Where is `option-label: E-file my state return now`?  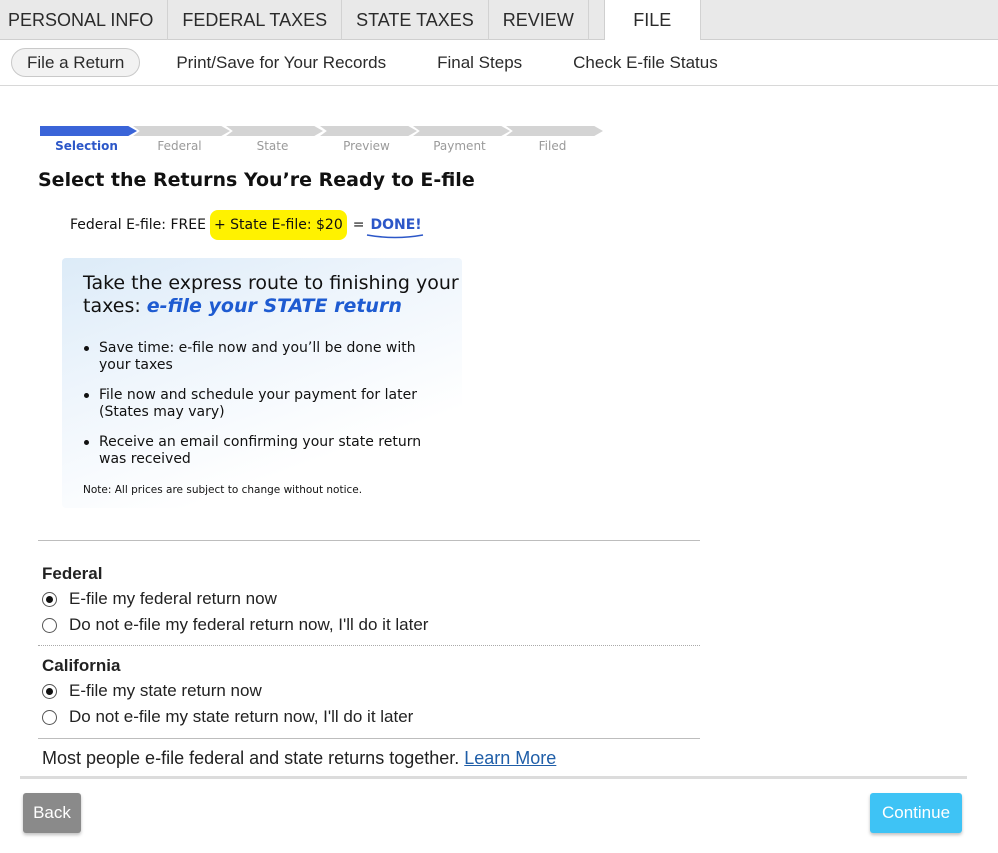 option-label: E-file my state return now is located at coordinates (165, 690).